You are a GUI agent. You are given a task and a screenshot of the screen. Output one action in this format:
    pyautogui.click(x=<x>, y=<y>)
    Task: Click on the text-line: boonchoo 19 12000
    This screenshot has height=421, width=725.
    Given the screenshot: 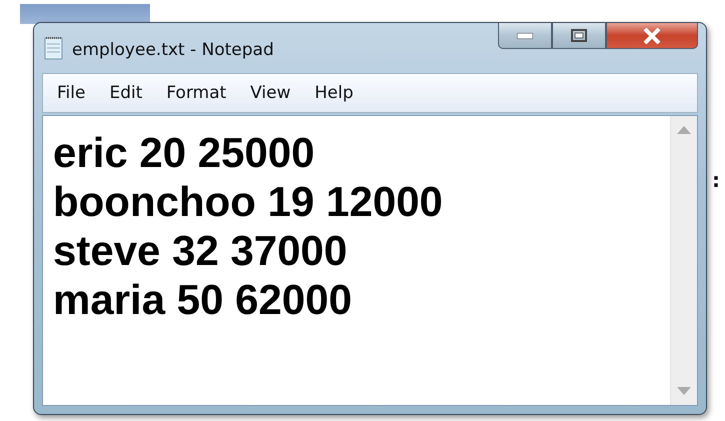 What is the action you would take?
    pyautogui.click(x=248, y=201)
    